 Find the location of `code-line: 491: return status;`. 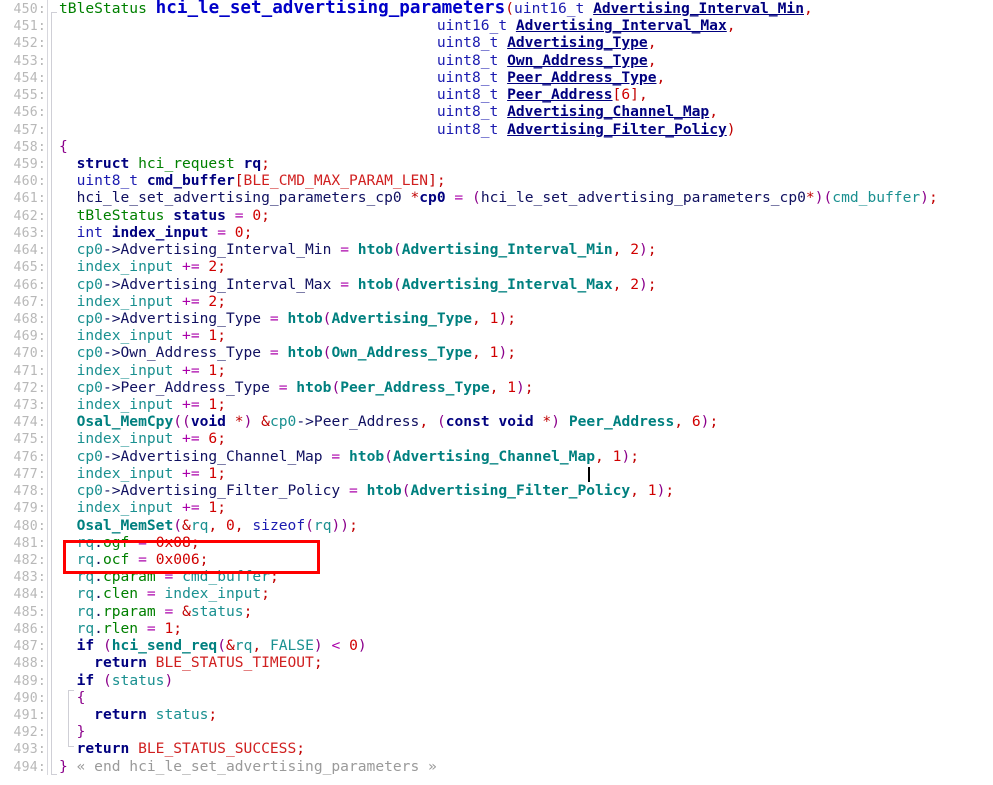

code-line: 491: return status; is located at coordinates (496, 714).